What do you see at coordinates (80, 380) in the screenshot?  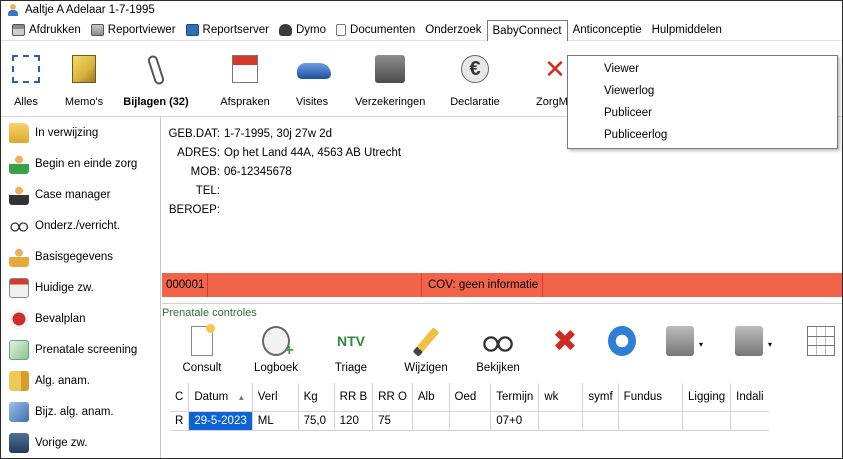 I see `sidebar-item-alg-anam: Alg. anam.` at bounding box center [80, 380].